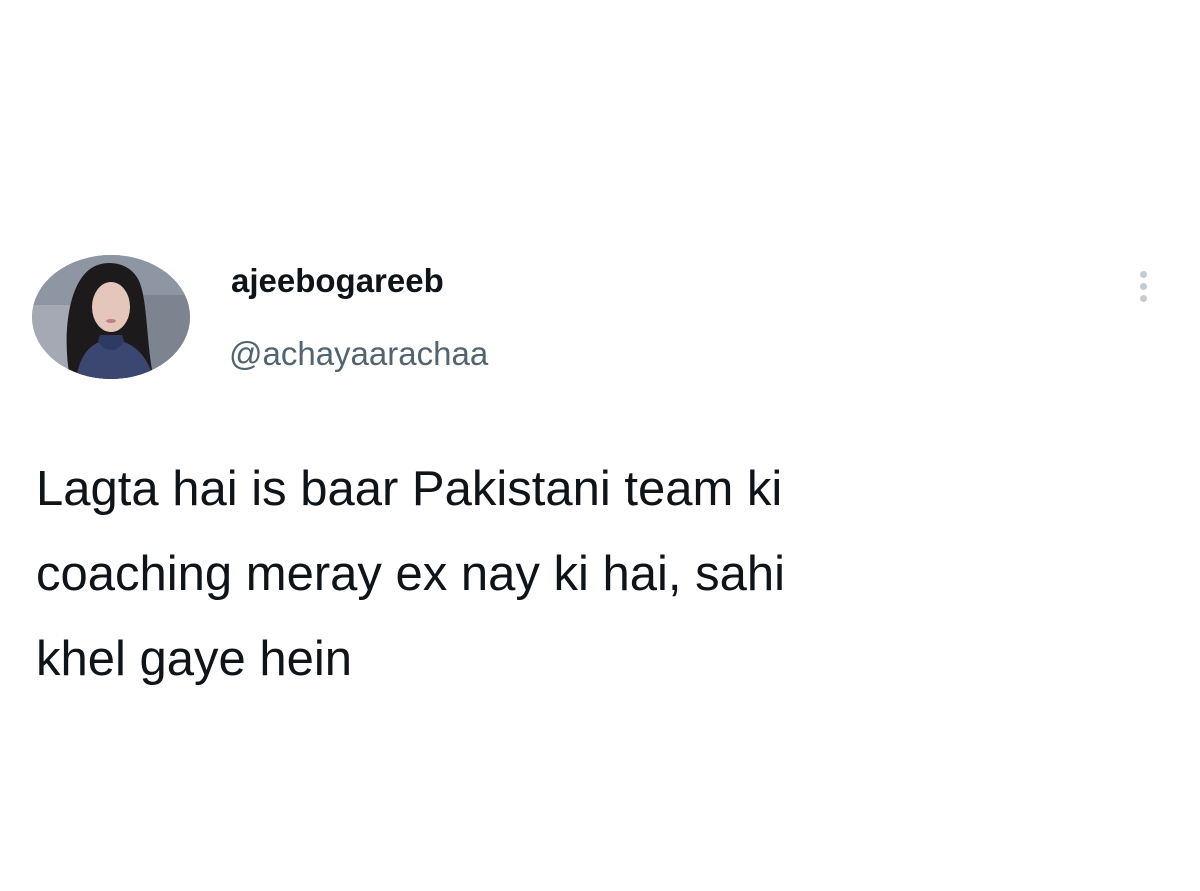  I want to click on tweet-text-line: khel gaye hein, so click(194, 659).